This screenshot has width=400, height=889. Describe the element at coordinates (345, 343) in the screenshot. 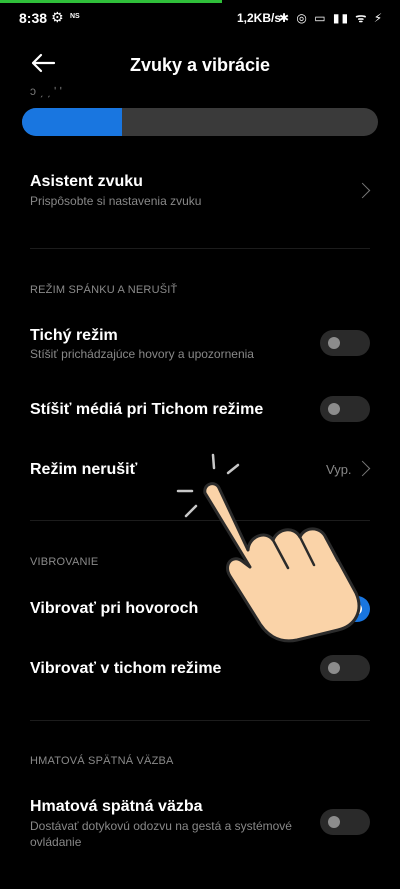

I see `silent-mode-toggle` at that location.